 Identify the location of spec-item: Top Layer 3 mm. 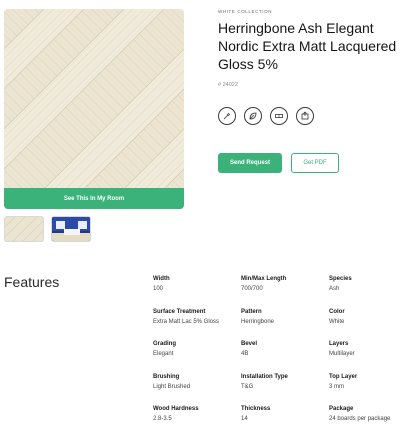
(372, 389).